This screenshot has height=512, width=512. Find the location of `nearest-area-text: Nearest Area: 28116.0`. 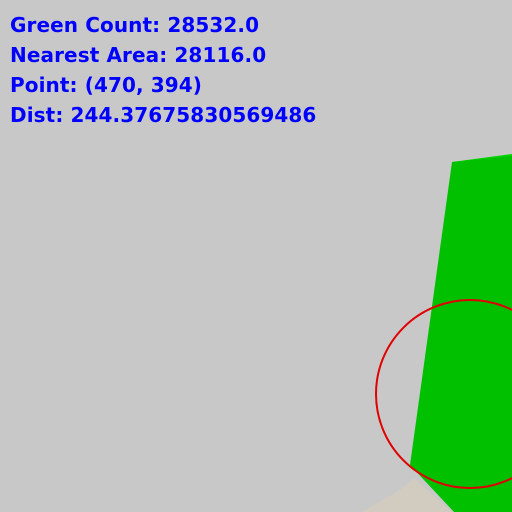

nearest-area-text: Nearest Area: 28116.0 is located at coordinates (138, 55).